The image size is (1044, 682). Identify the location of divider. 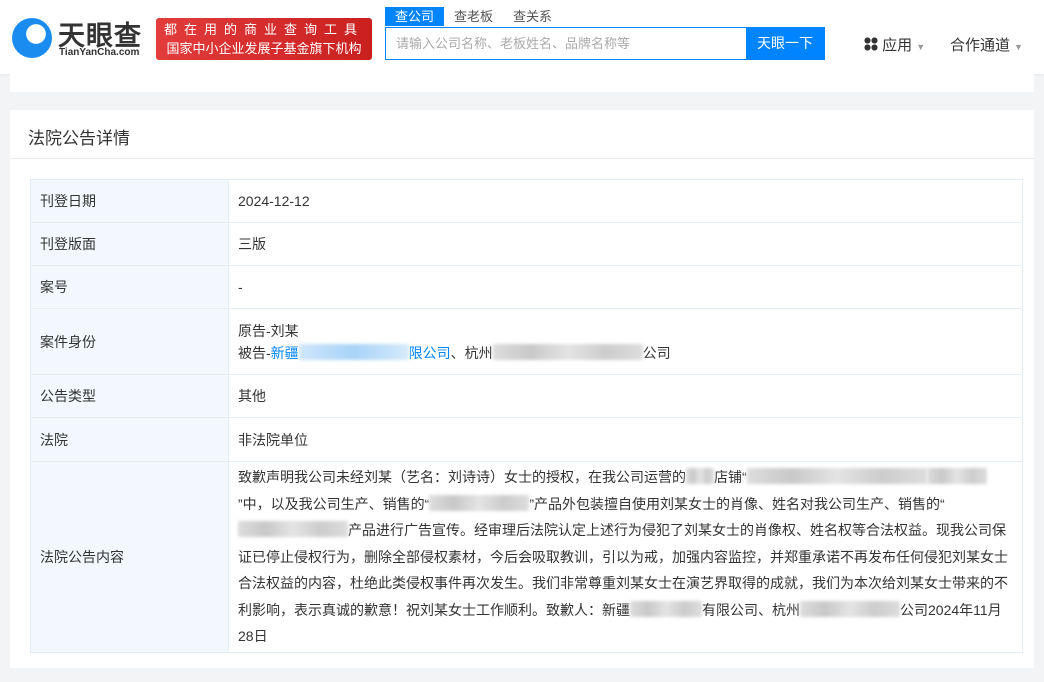
(522, 158).